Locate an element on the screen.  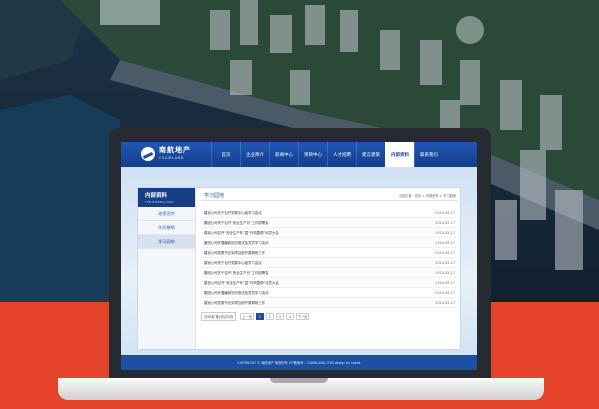
laptop-base-notch is located at coordinates (299, 380).